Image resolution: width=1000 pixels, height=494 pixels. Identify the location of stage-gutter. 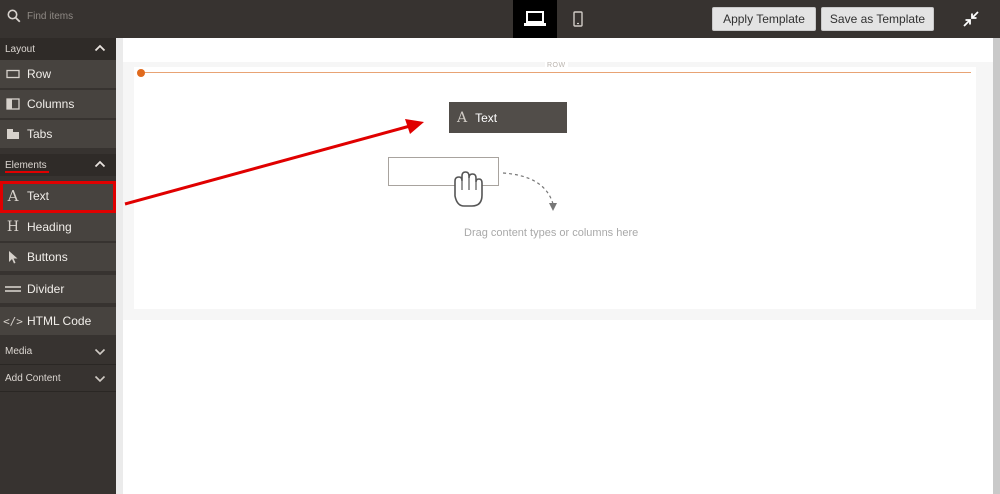
(119, 266).